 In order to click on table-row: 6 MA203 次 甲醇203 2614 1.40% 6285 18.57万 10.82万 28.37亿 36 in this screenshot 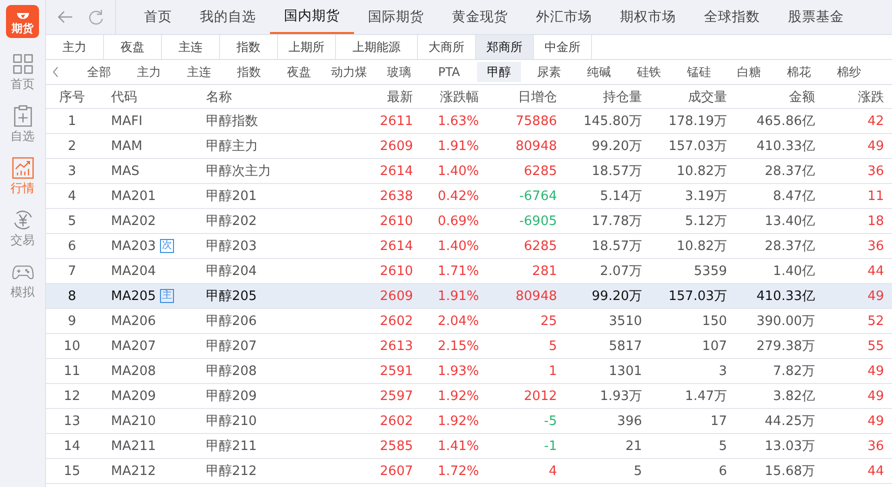, I will do `click(469, 246)`.